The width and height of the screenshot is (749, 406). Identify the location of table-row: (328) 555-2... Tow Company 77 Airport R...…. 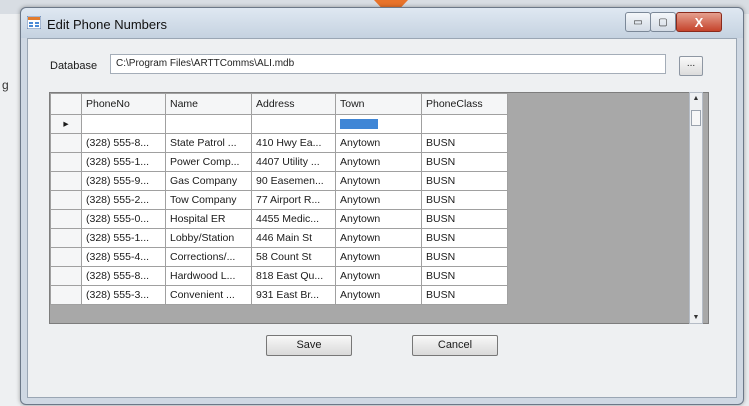
(279, 200).